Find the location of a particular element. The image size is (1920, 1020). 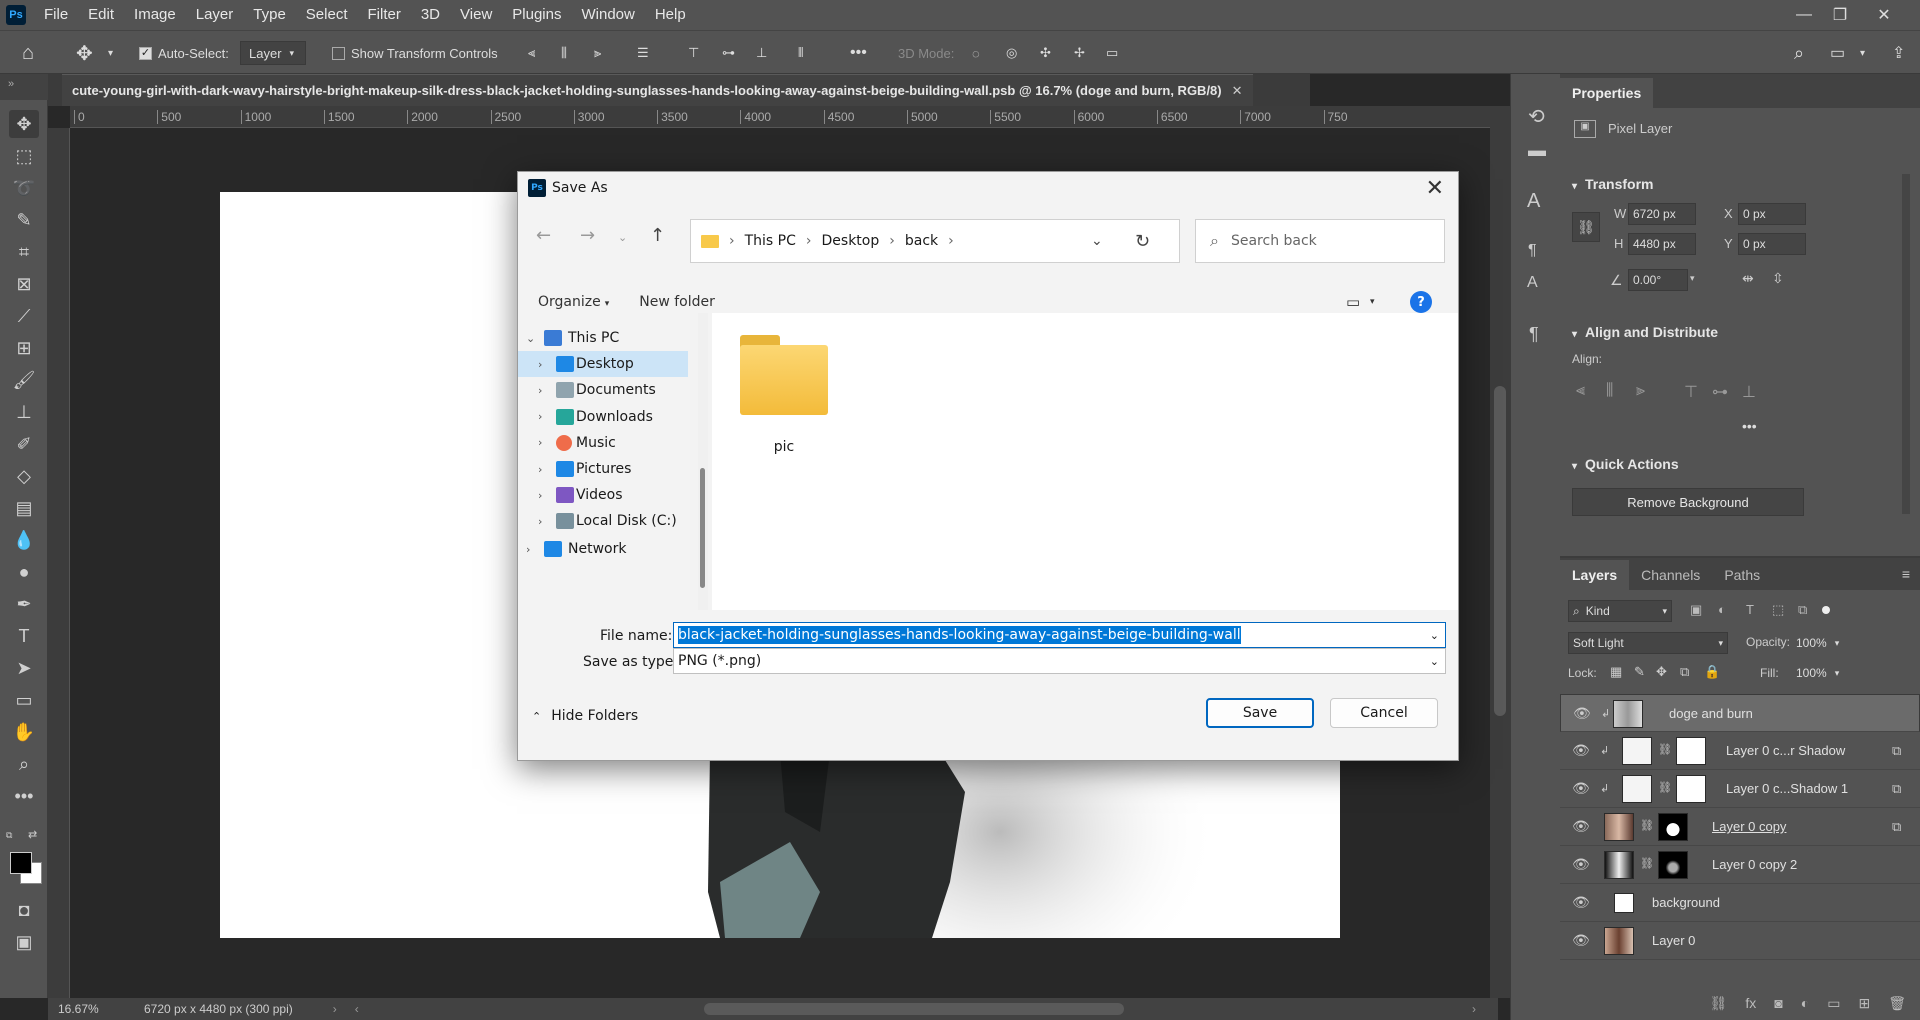

y-field: 0 px is located at coordinates (1772, 244).